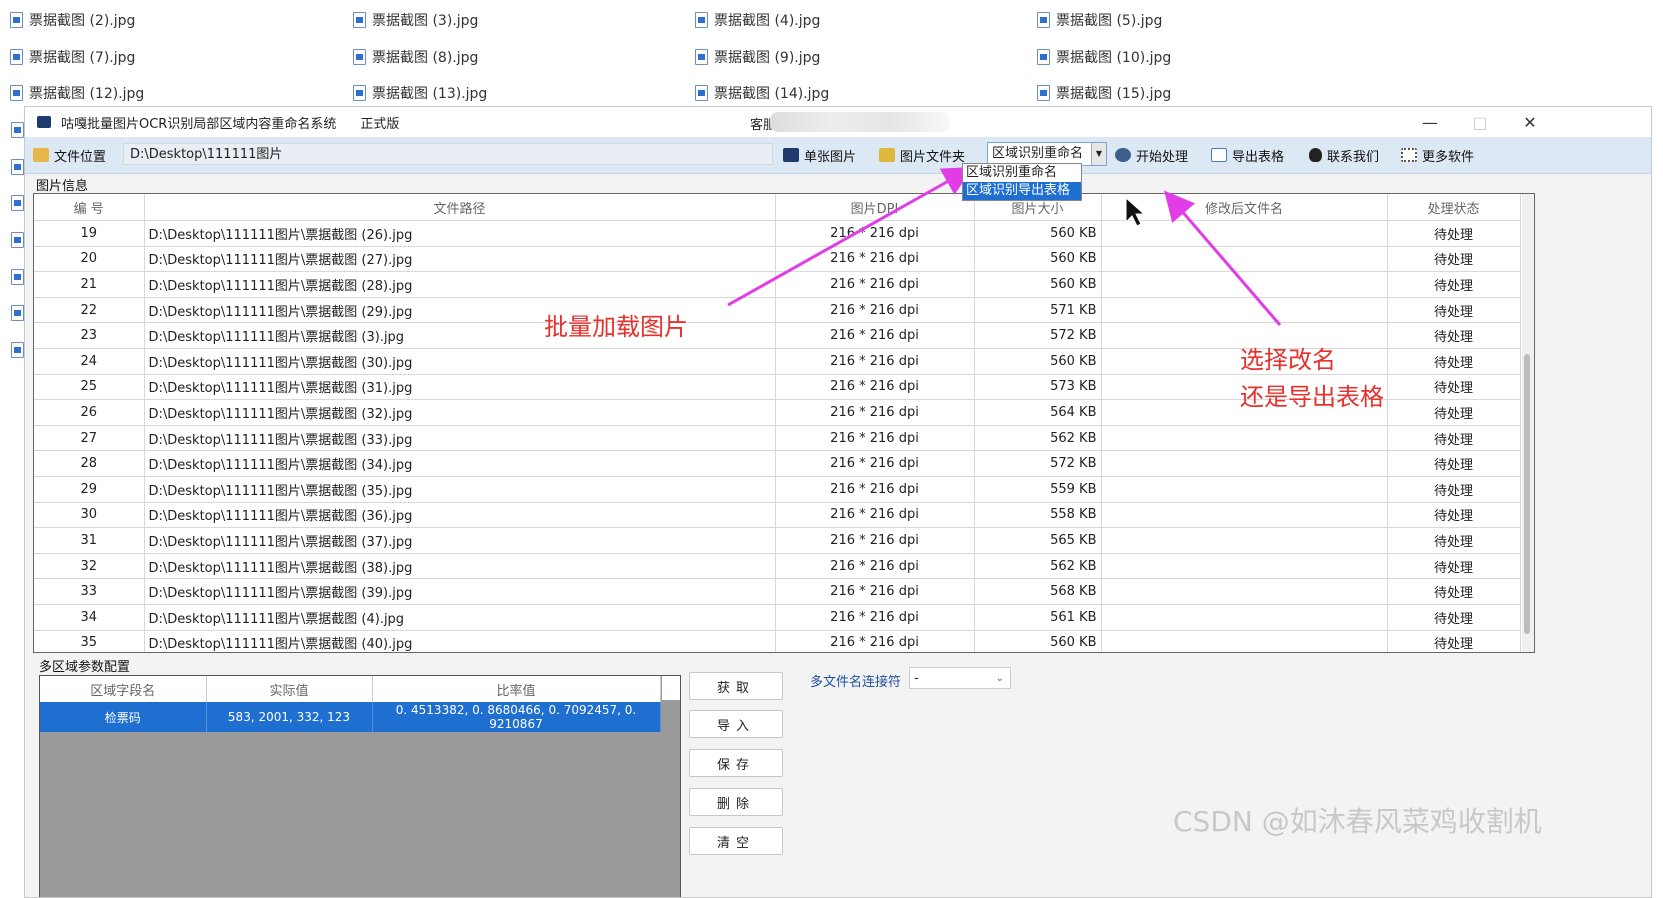  Describe the element at coordinates (1288, 360) in the screenshot. I see `annotation-choose-line1: 选择改名` at that location.